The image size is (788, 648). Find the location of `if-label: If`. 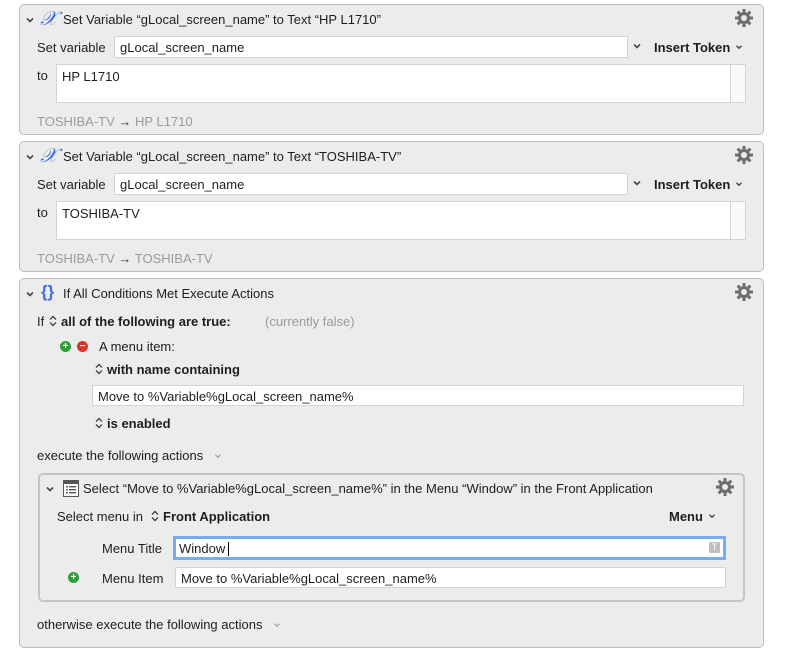

if-label: If is located at coordinates (41, 321).